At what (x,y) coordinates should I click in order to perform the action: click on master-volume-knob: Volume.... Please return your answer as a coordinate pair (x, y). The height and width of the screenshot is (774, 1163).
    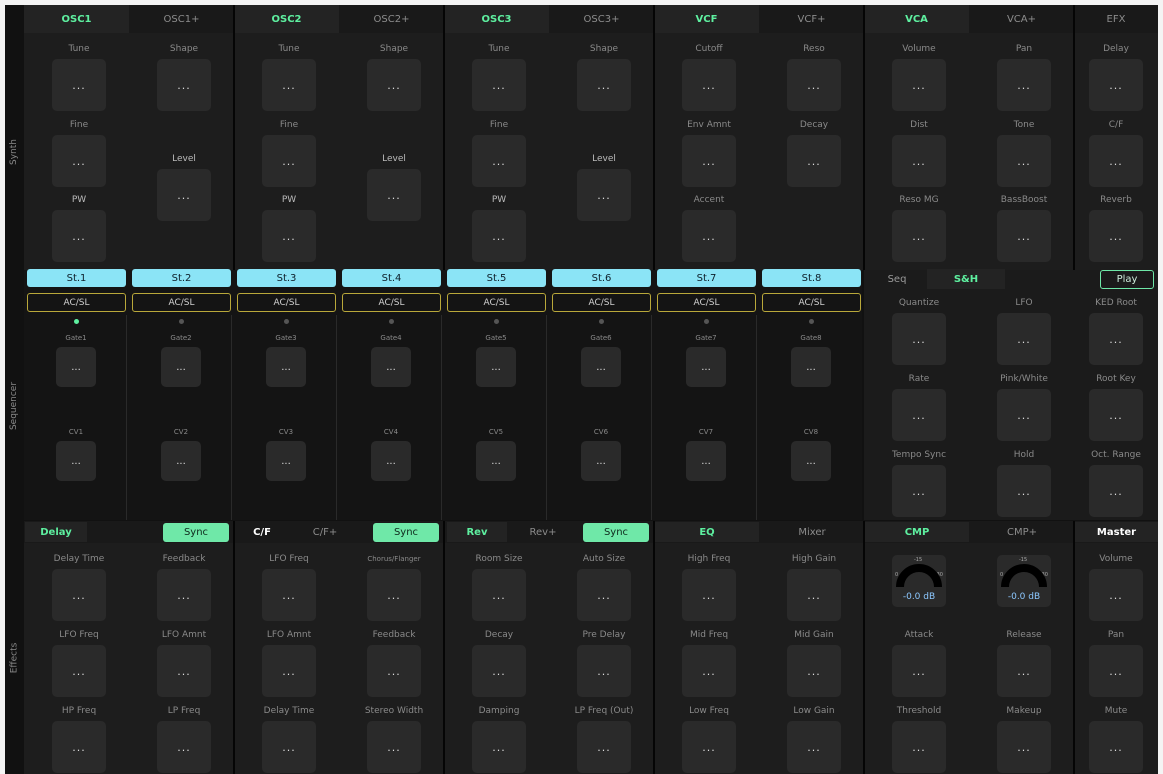
    Looking at the image, I should click on (1112, 587).